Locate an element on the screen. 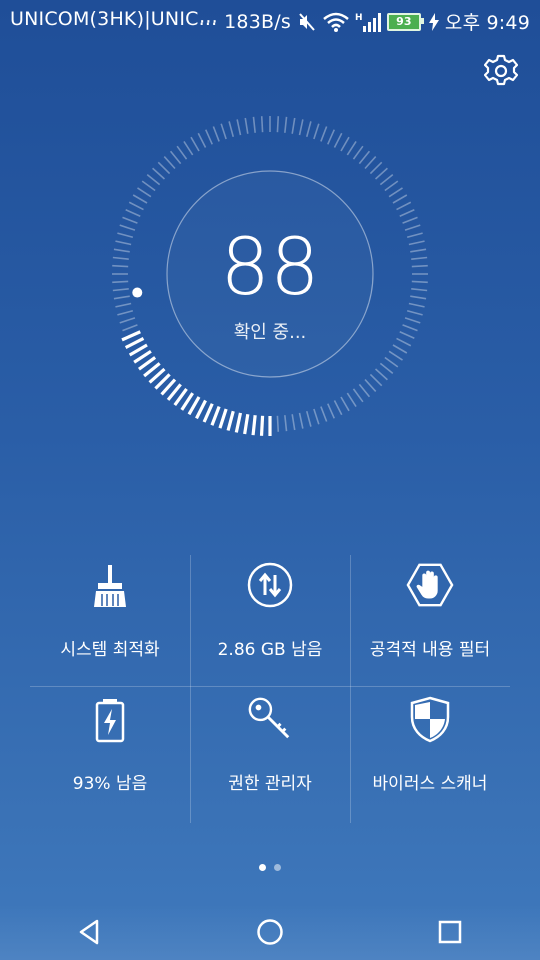  tool-label: 공격적 내용 필터 is located at coordinates (430, 650).